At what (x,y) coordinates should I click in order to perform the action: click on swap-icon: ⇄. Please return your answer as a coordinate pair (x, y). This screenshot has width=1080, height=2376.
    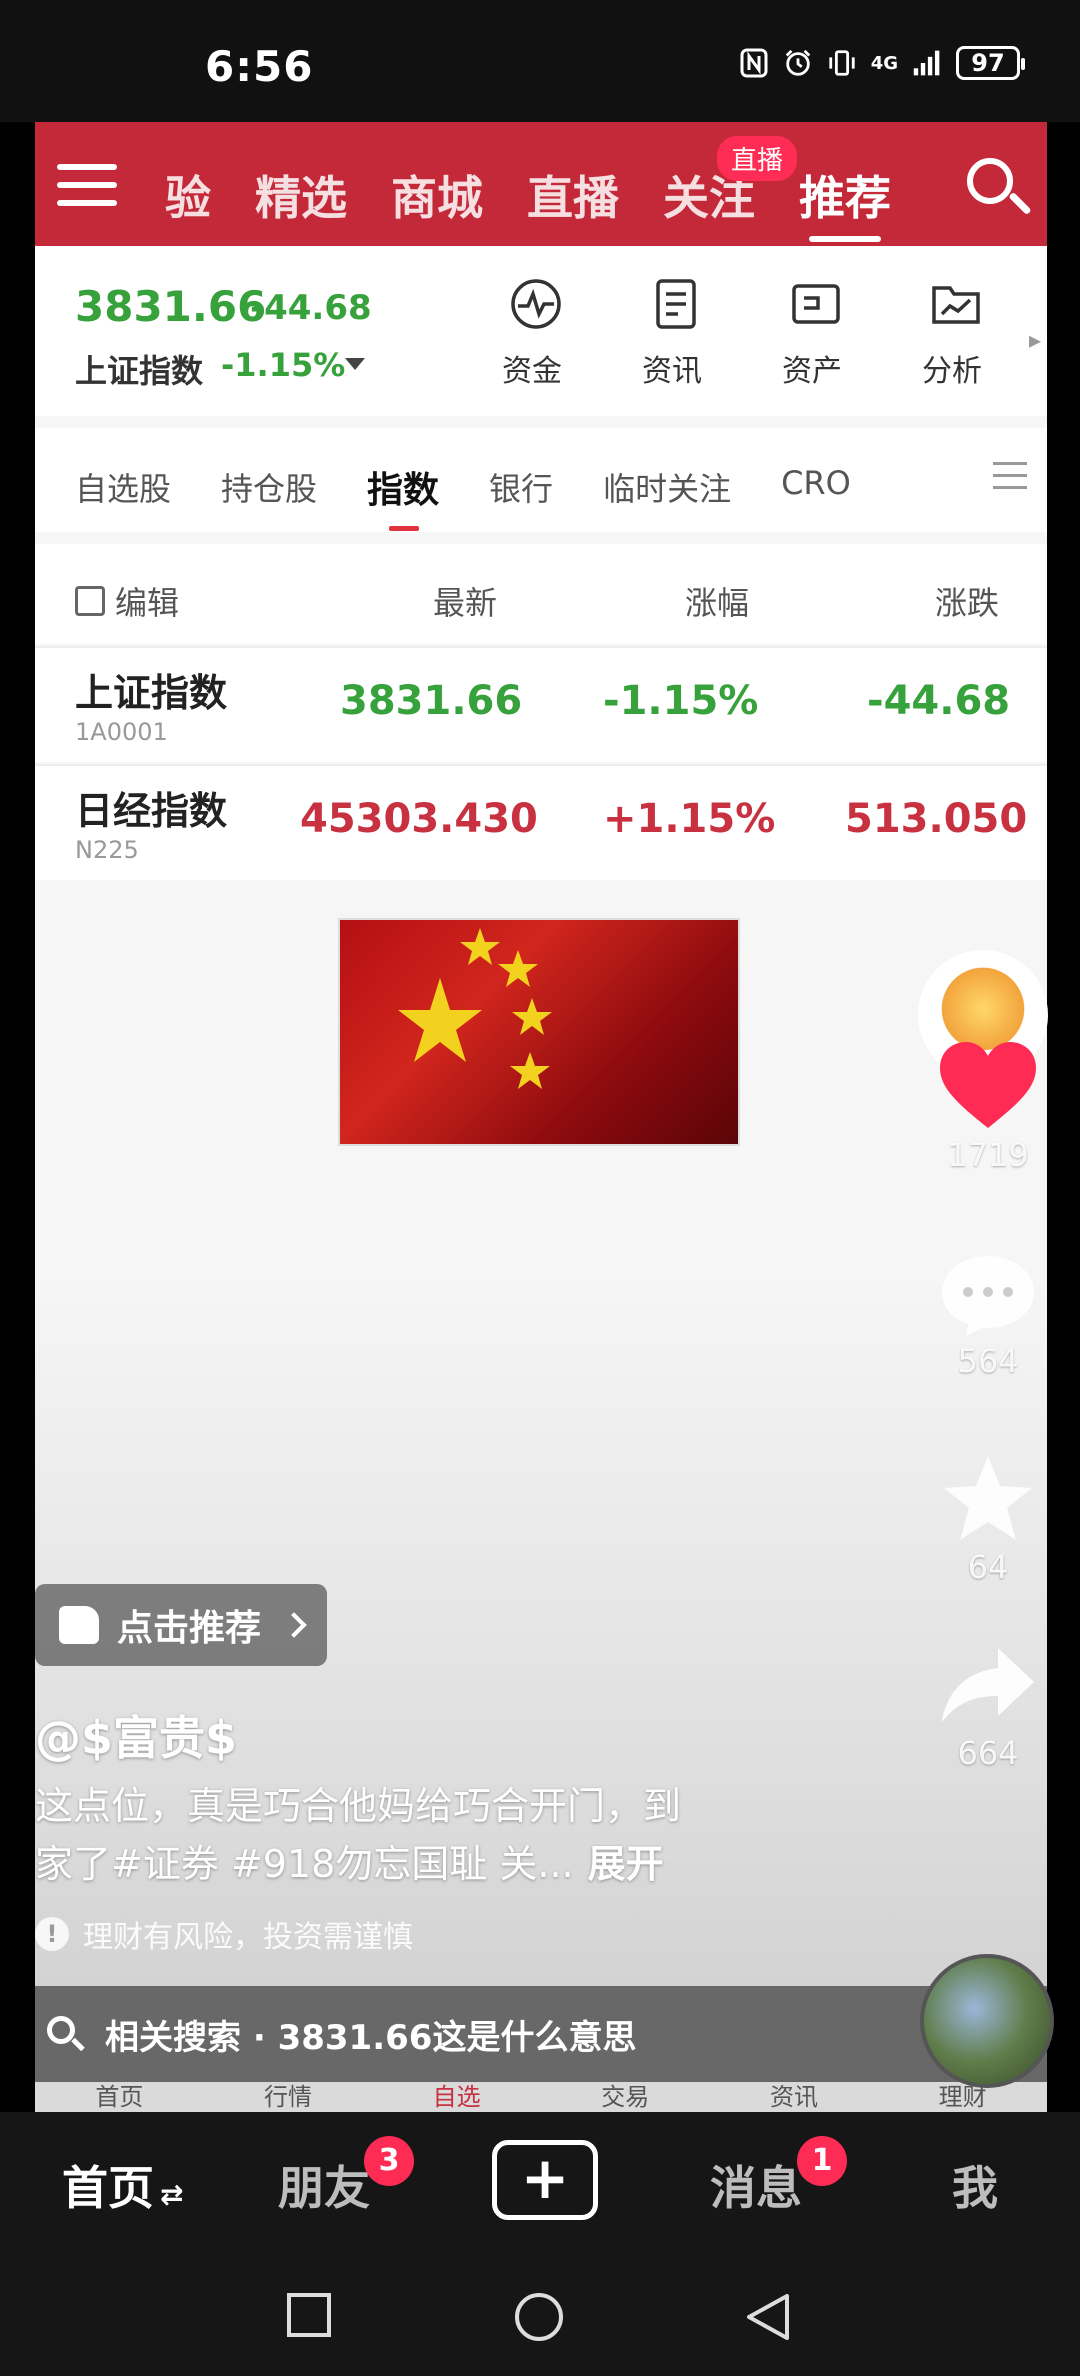
    Looking at the image, I should click on (172, 2194).